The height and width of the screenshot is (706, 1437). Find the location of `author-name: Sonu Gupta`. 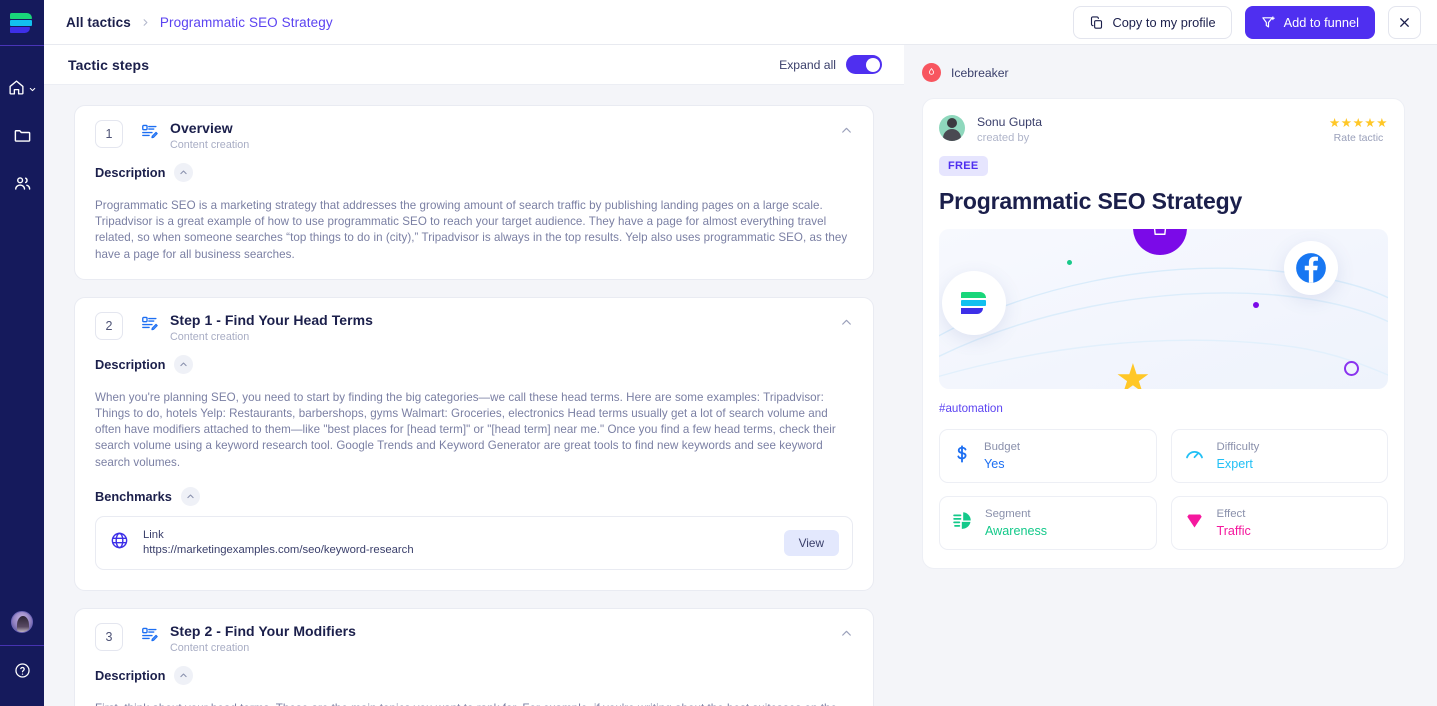

author-name: Sonu Gupta is located at coordinates (1009, 122).